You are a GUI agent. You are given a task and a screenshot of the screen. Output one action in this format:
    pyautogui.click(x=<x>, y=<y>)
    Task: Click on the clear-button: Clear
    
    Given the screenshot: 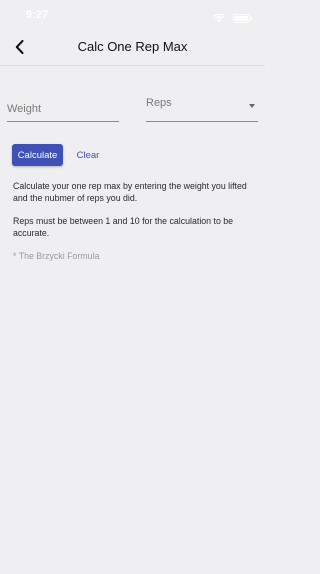 What is the action you would take?
    pyautogui.click(x=88, y=155)
    